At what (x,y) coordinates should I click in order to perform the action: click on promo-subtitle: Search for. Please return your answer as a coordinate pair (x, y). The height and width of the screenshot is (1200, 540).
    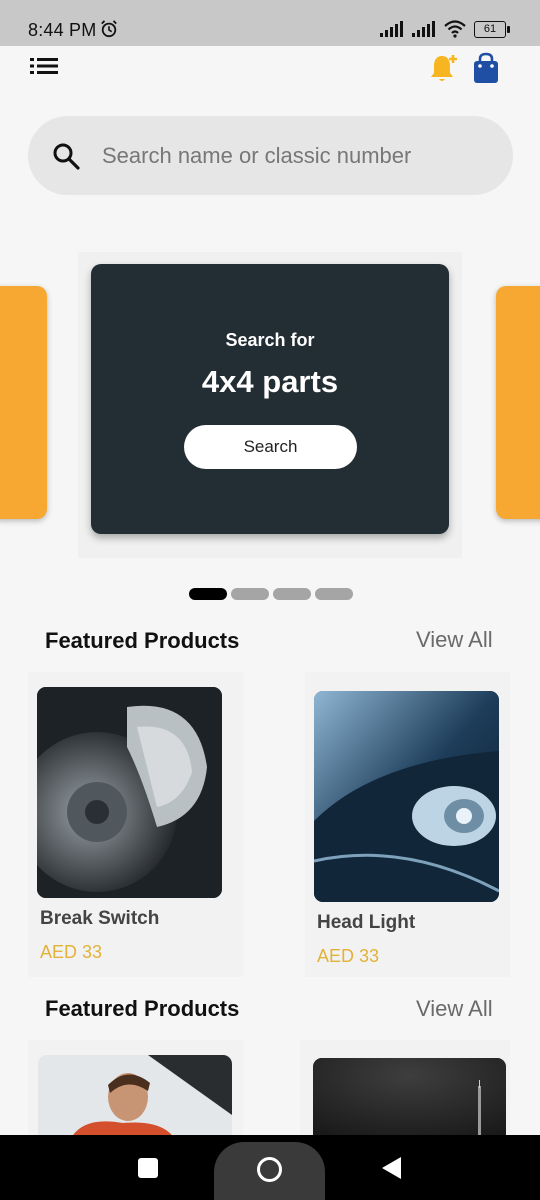
    Looking at the image, I should click on (270, 340).